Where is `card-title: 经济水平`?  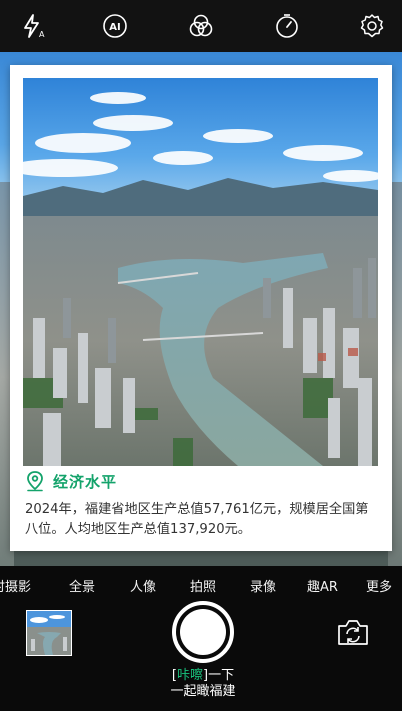
card-title: 经济水平 is located at coordinates (85, 481).